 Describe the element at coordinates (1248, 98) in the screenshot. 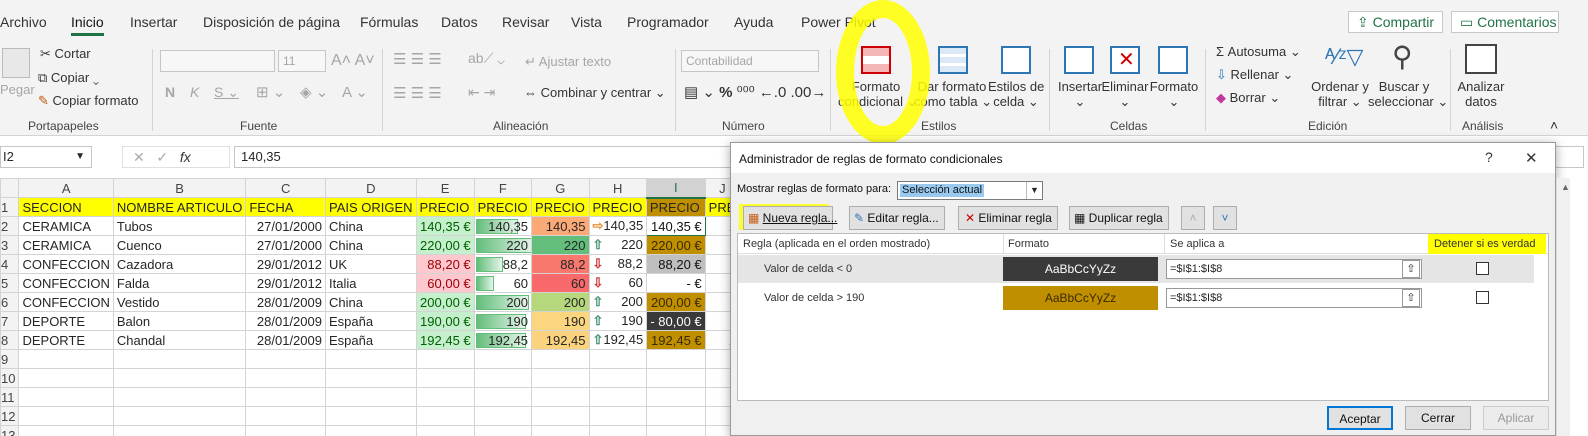

I see `clear-button: ◆ Borrar ⌄` at that location.